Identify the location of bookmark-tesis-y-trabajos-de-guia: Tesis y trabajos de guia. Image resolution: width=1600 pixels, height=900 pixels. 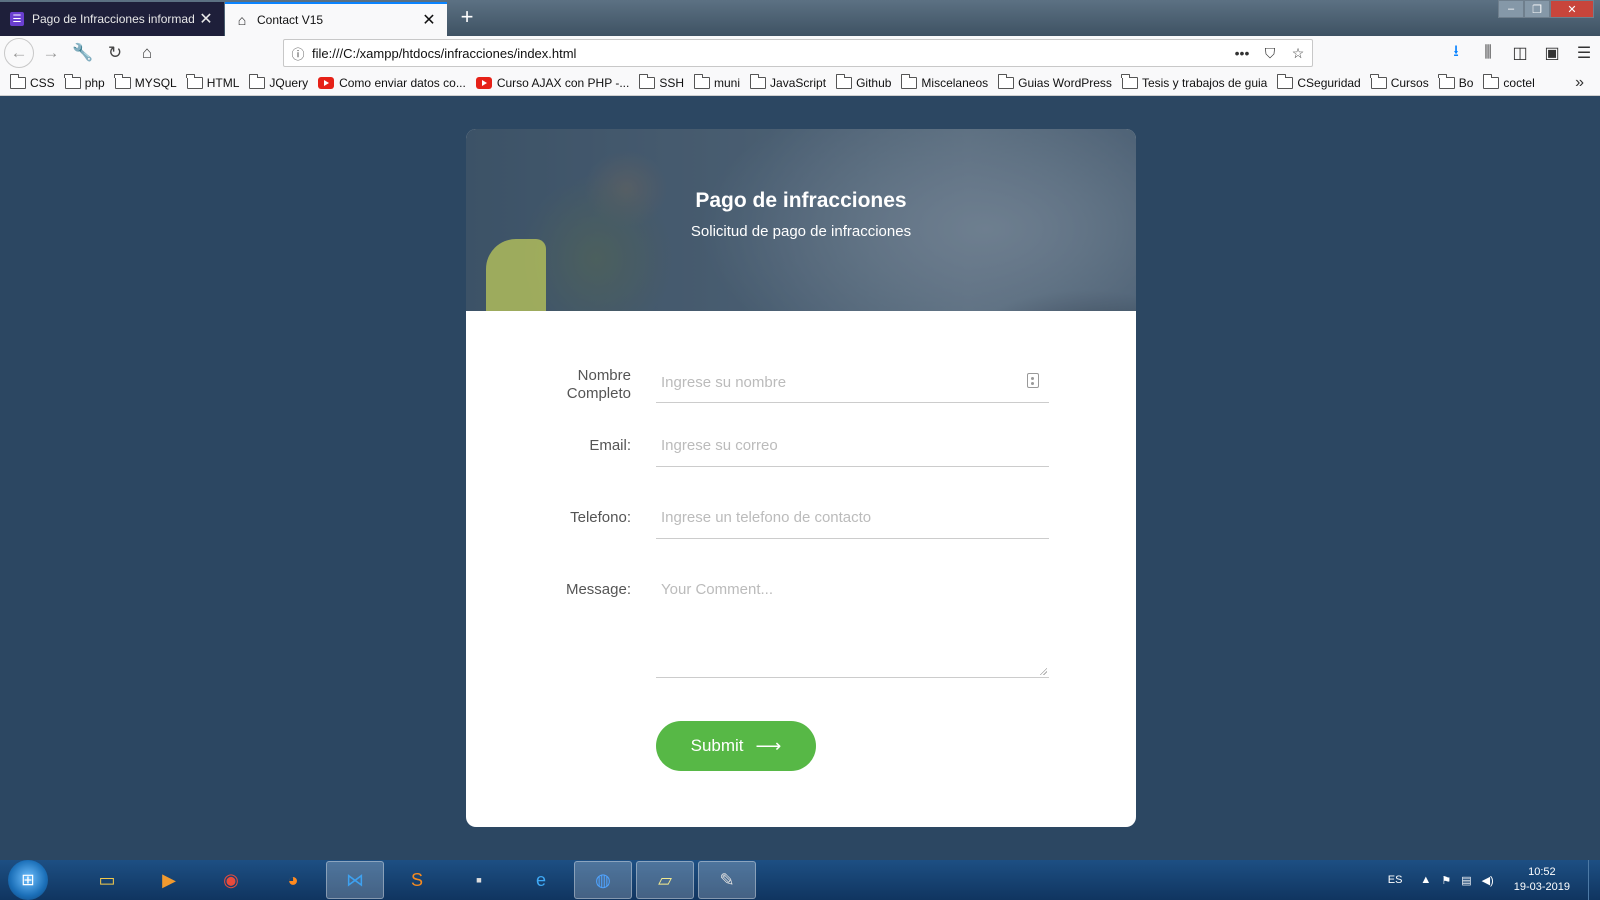
(1194, 81).